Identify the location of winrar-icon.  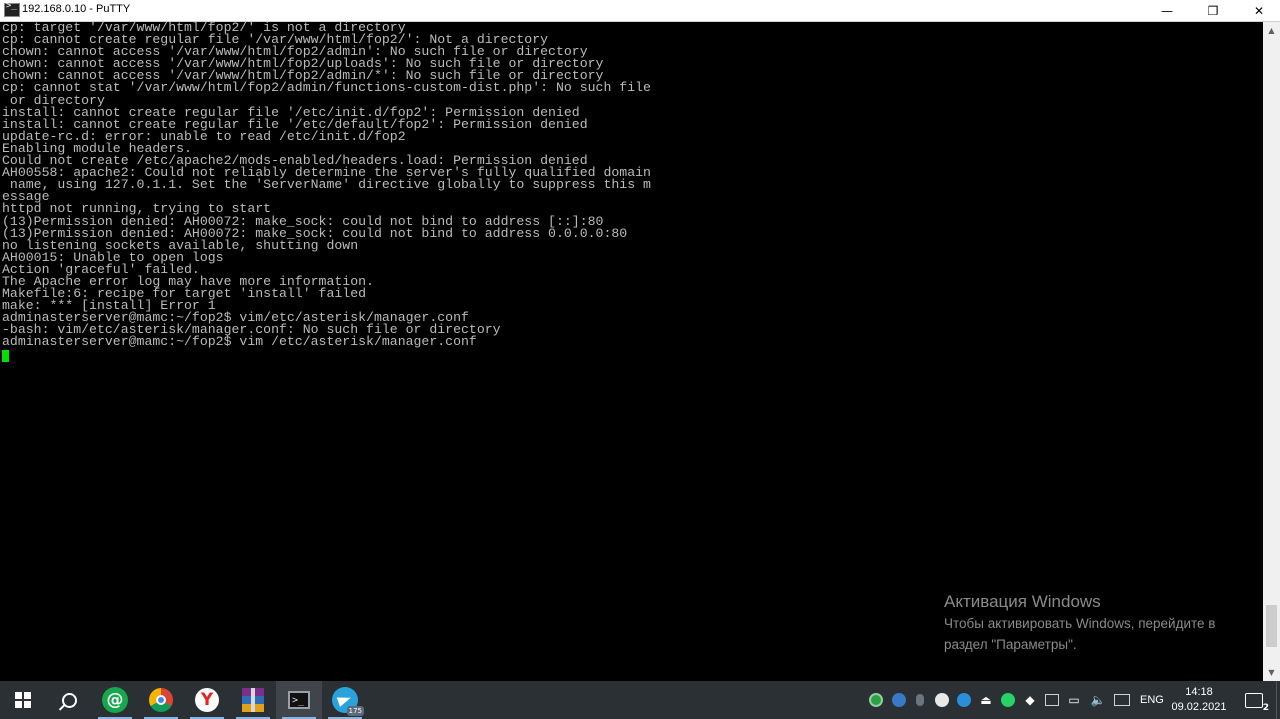
(253, 700).